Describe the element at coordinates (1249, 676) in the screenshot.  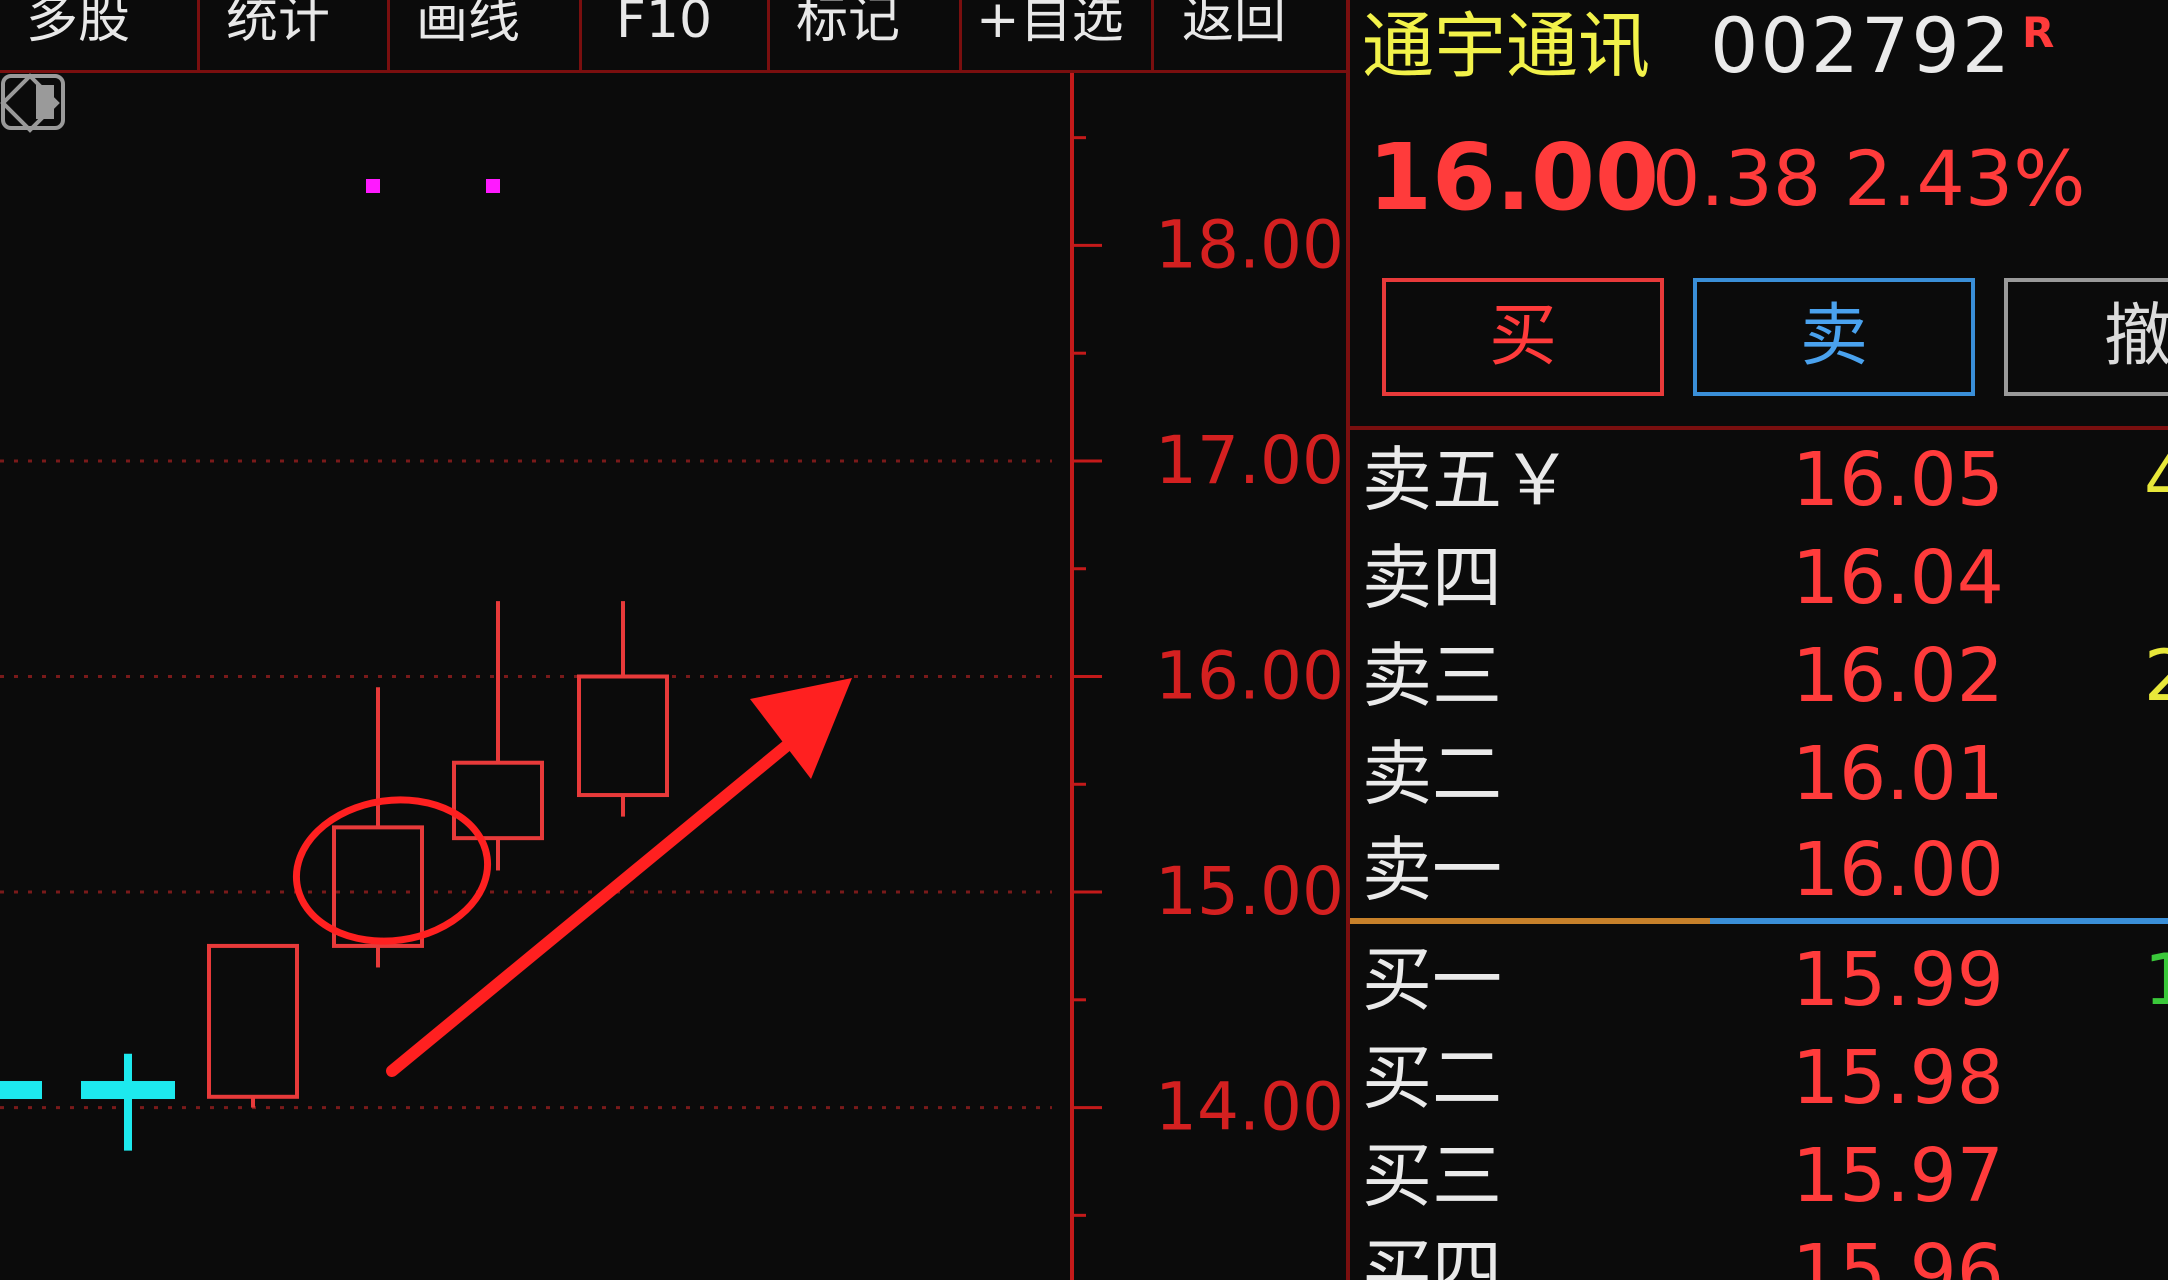
I see `y-axis-label: 16.00` at that location.